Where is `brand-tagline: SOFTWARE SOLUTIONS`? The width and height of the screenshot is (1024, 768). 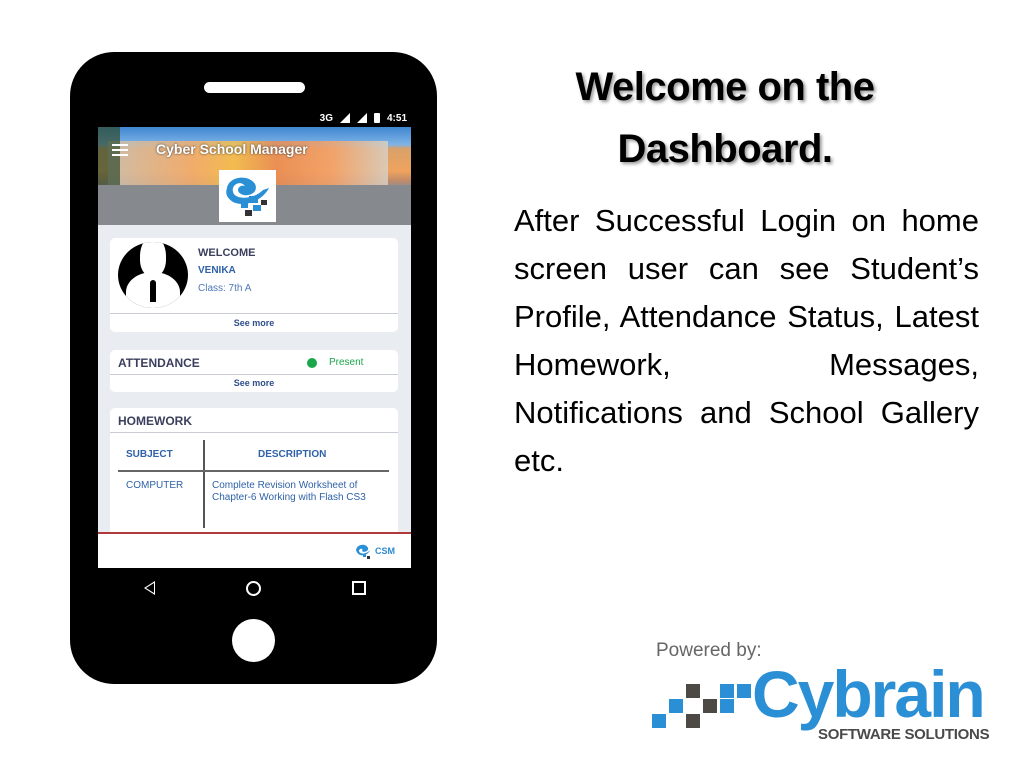 brand-tagline: SOFTWARE SOLUTIONS is located at coordinates (904, 734).